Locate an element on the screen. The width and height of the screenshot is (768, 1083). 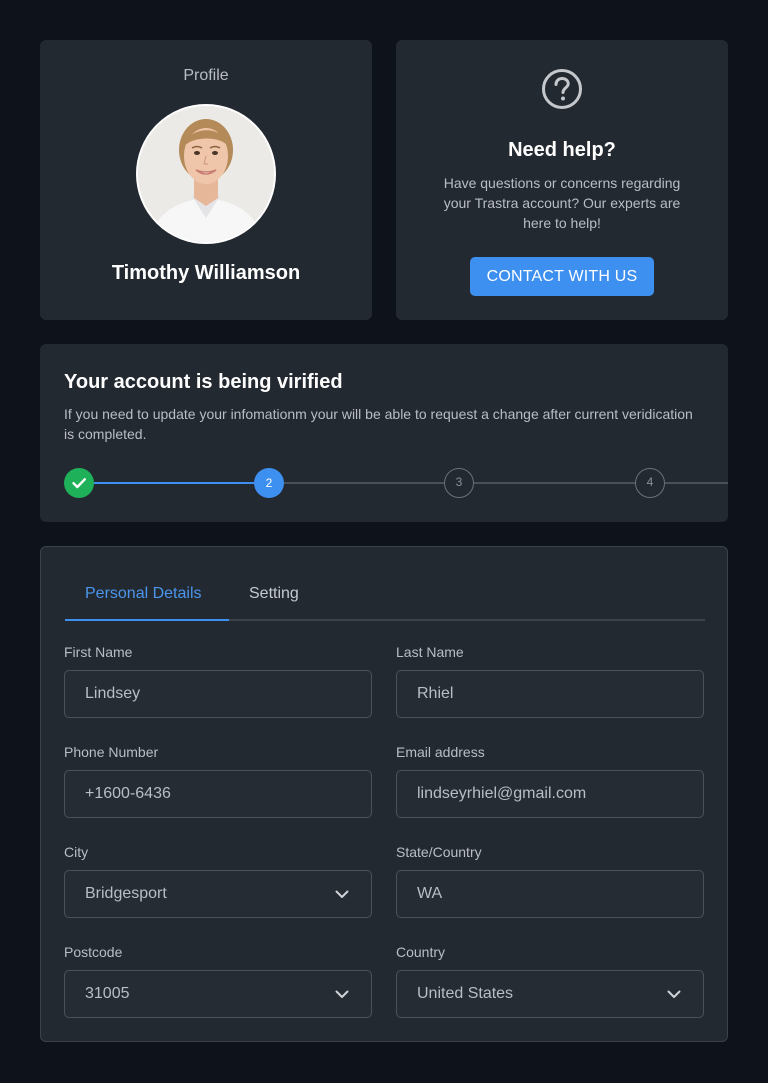
verification-stepper: 2 3 4 is located at coordinates (396, 483).